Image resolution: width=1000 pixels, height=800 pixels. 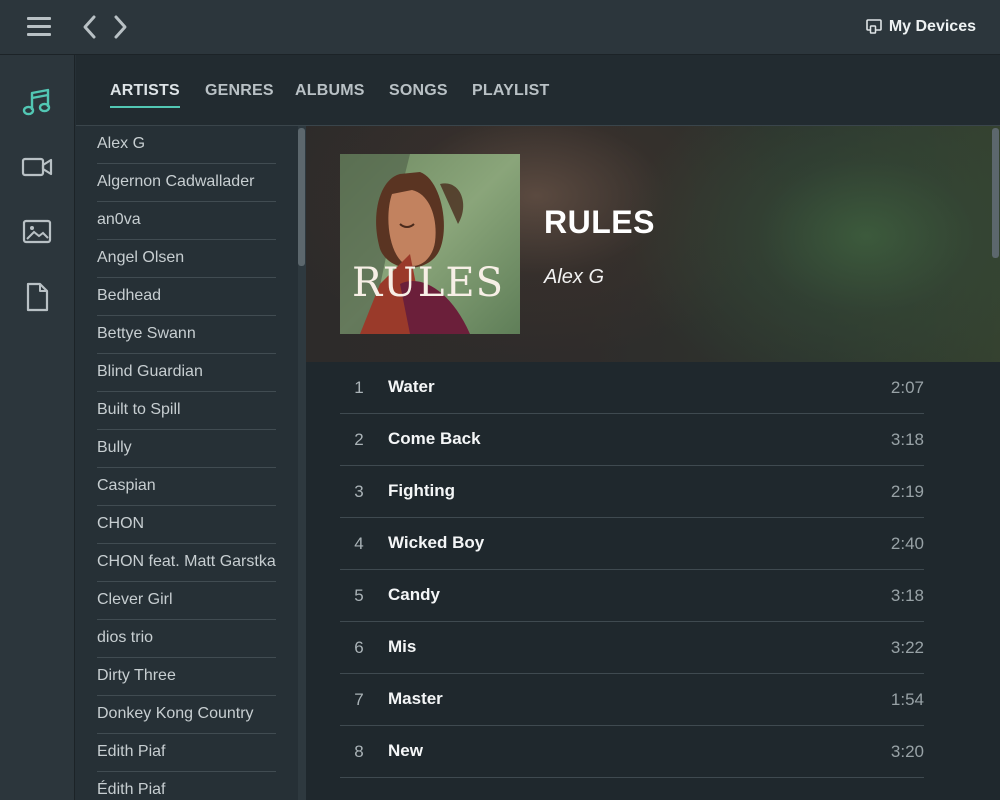 What do you see at coordinates (632, 752) in the screenshot?
I see `track-row: 8 New 3:20` at bounding box center [632, 752].